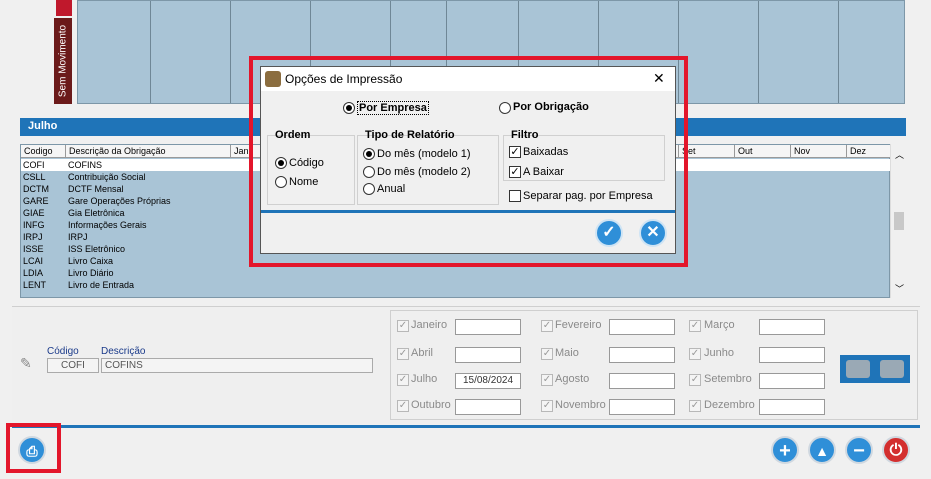  What do you see at coordinates (43, 151) in the screenshot?
I see `col-codigo: Codigo` at bounding box center [43, 151].